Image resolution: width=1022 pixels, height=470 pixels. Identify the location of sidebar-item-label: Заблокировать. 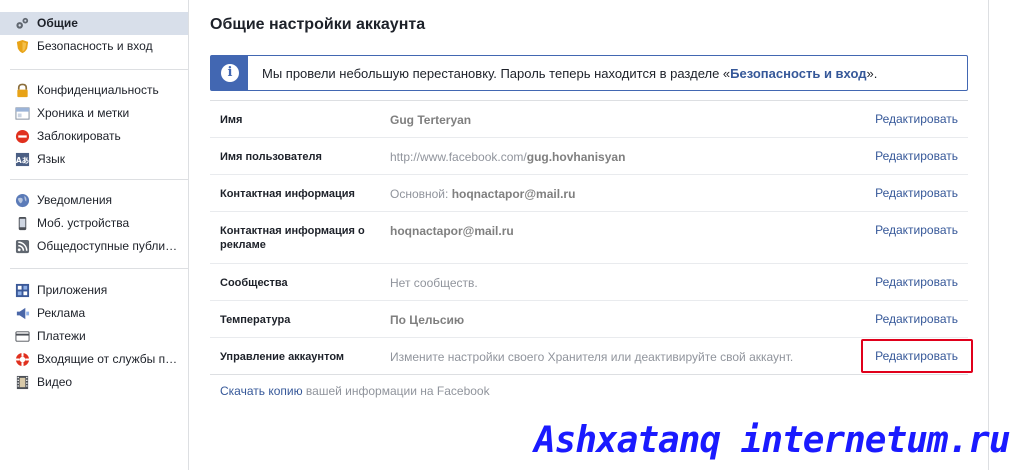
(79, 136).